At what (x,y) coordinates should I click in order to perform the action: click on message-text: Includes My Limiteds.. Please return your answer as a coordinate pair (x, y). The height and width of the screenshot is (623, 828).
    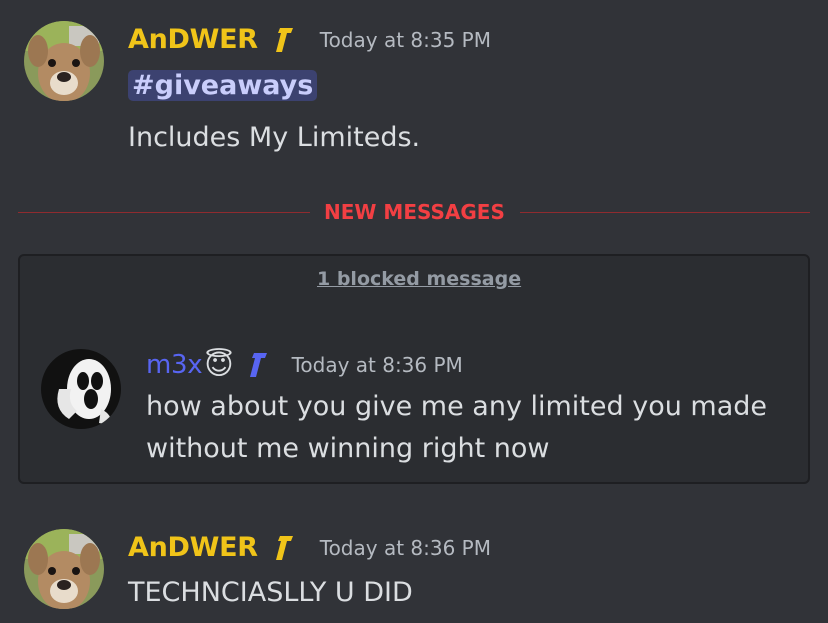
    Looking at the image, I should click on (274, 137).